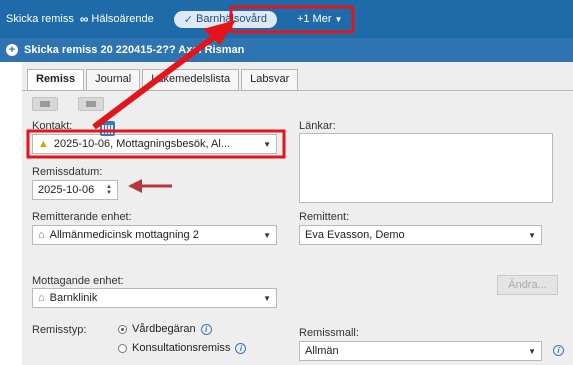  What do you see at coordinates (314, 19) in the screenshot?
I see `more-label: +1 Mer` at bounding box center [314, 19].